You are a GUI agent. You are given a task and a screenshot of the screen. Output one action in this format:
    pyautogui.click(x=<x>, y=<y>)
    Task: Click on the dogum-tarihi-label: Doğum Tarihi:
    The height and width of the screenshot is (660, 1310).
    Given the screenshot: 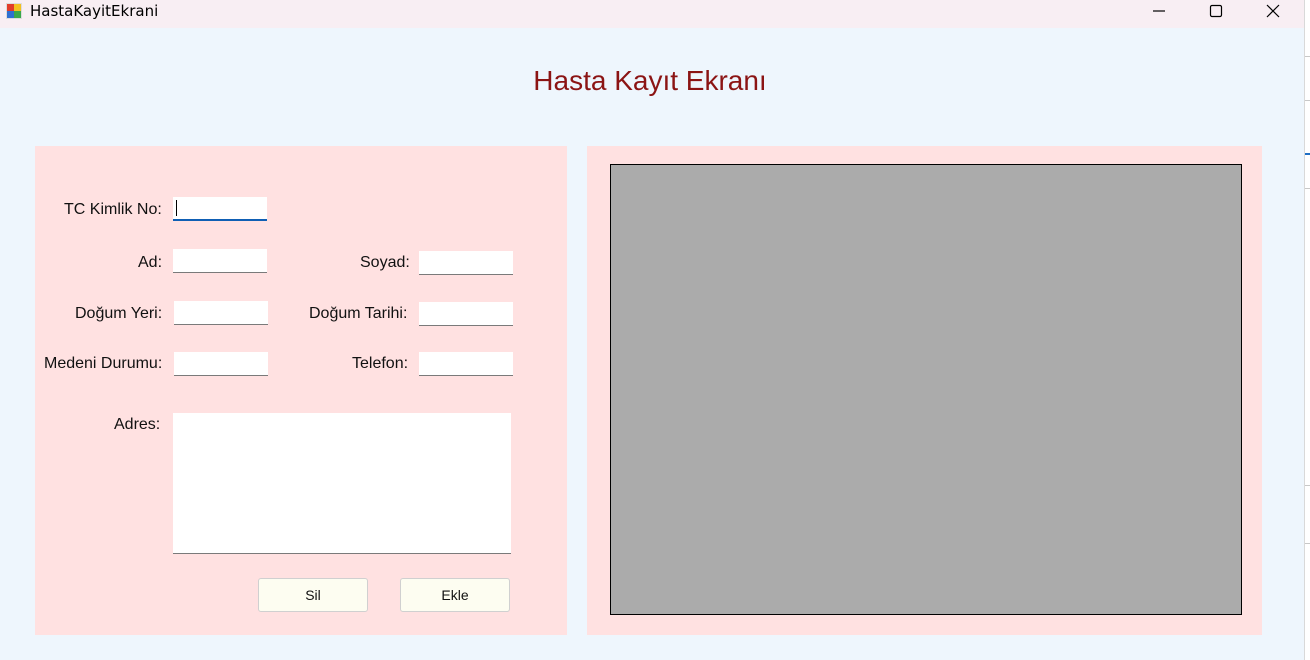 What is the action you would take?
    pyautogui.click(x=358, y=313)
    